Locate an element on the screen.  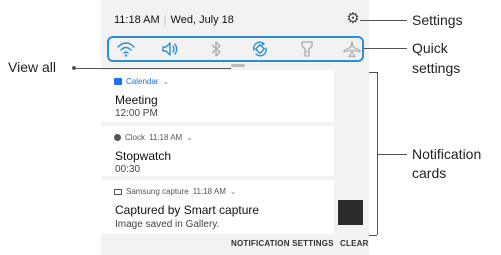
card-title: Stopwatch is located at coordinates (143, 156).